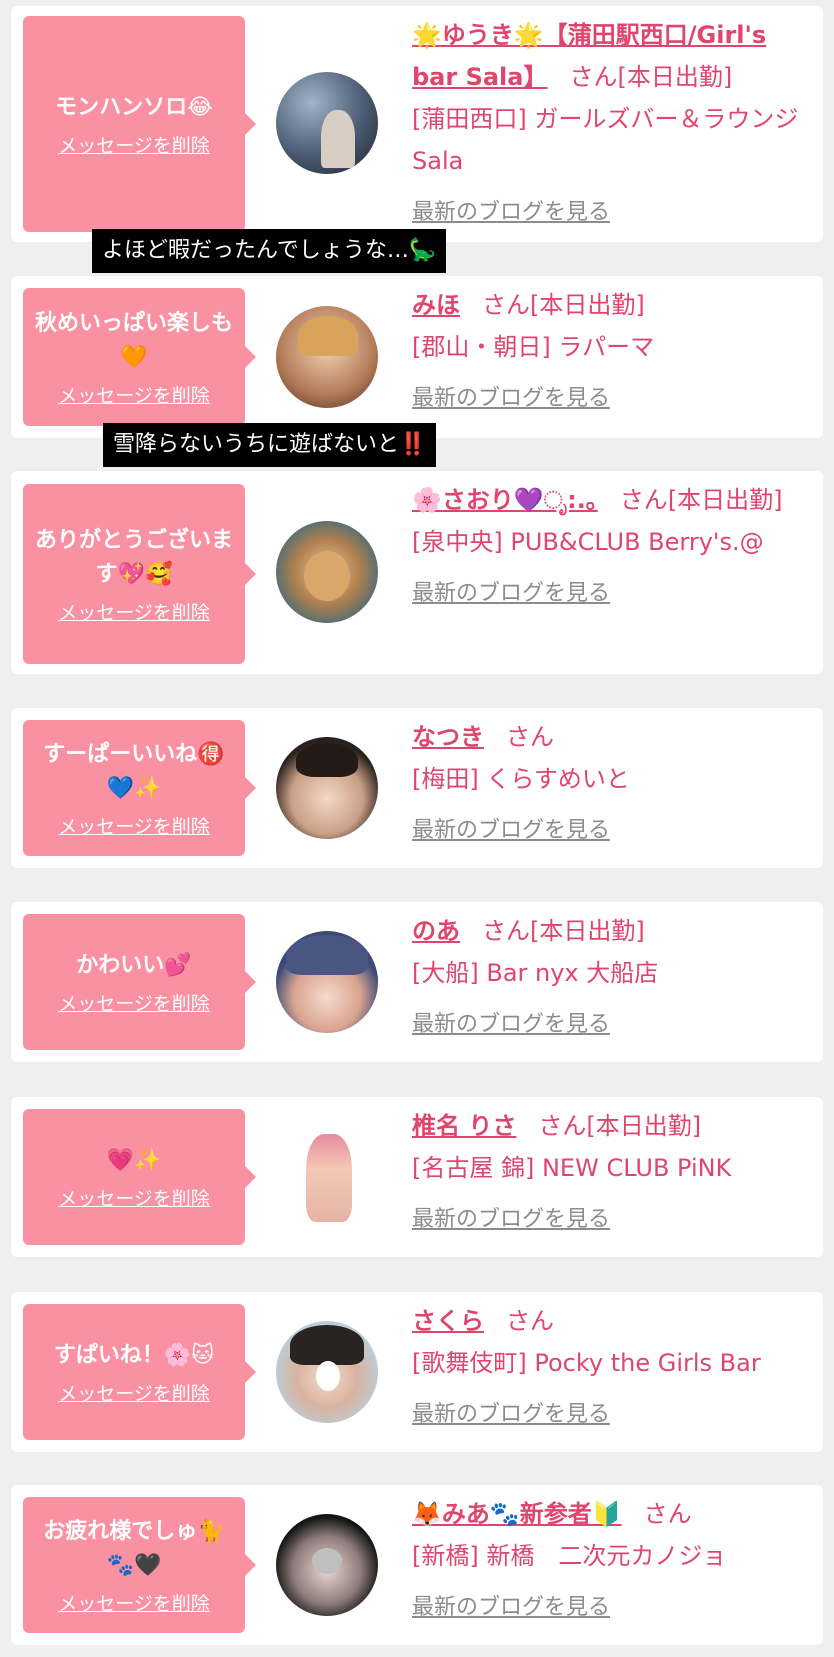 The height and width of the screenshot is (1657, 834). What do you see at coordinates (605, 140) in the screenshot?
I see `shop-location: [蒲田西口] ガールズバー＆ラウンジSala` at bounding box center [605, 140].